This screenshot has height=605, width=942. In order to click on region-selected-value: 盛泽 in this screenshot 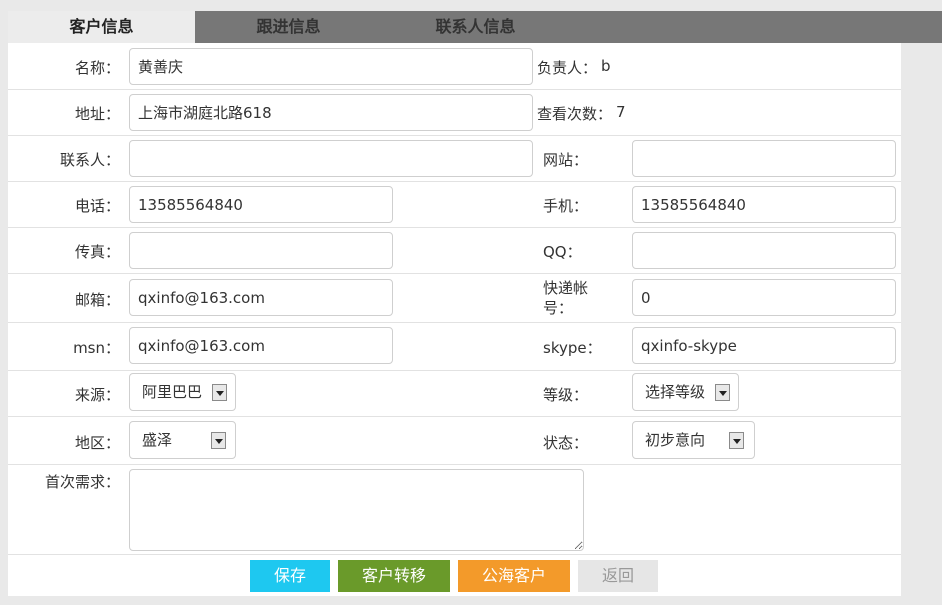, I will do `click(157, 440)`.